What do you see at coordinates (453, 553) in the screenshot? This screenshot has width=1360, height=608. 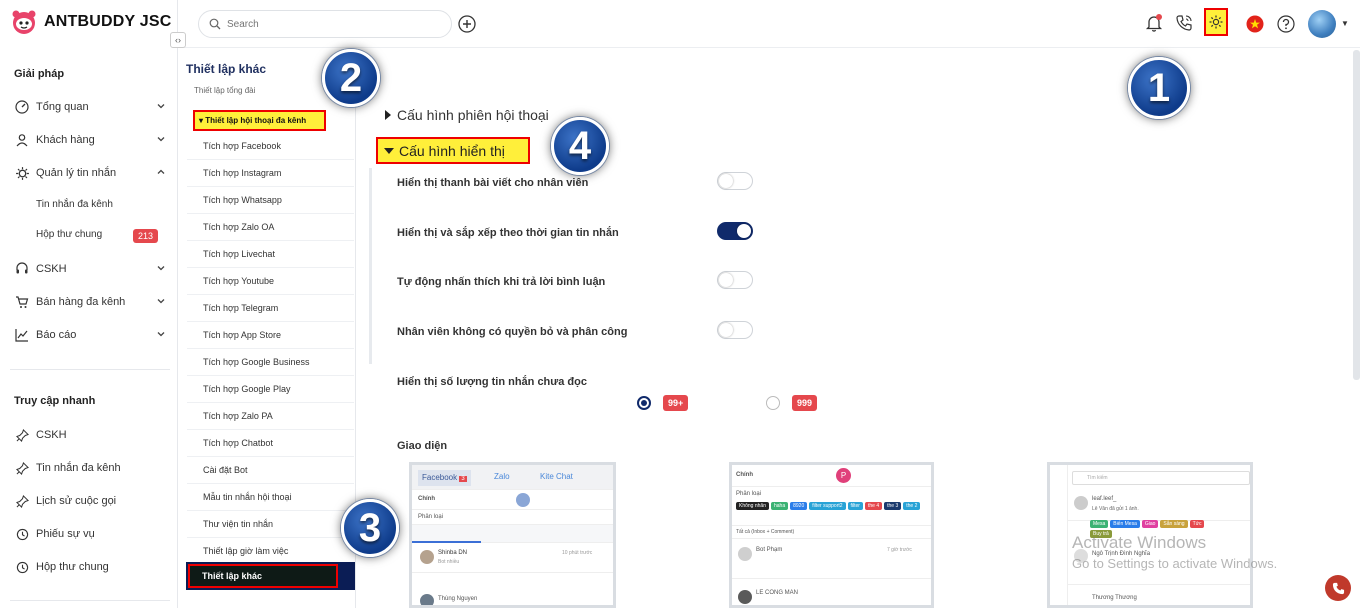 I see `thumb-text: Shinba DN` at bounding box center [453, 553].